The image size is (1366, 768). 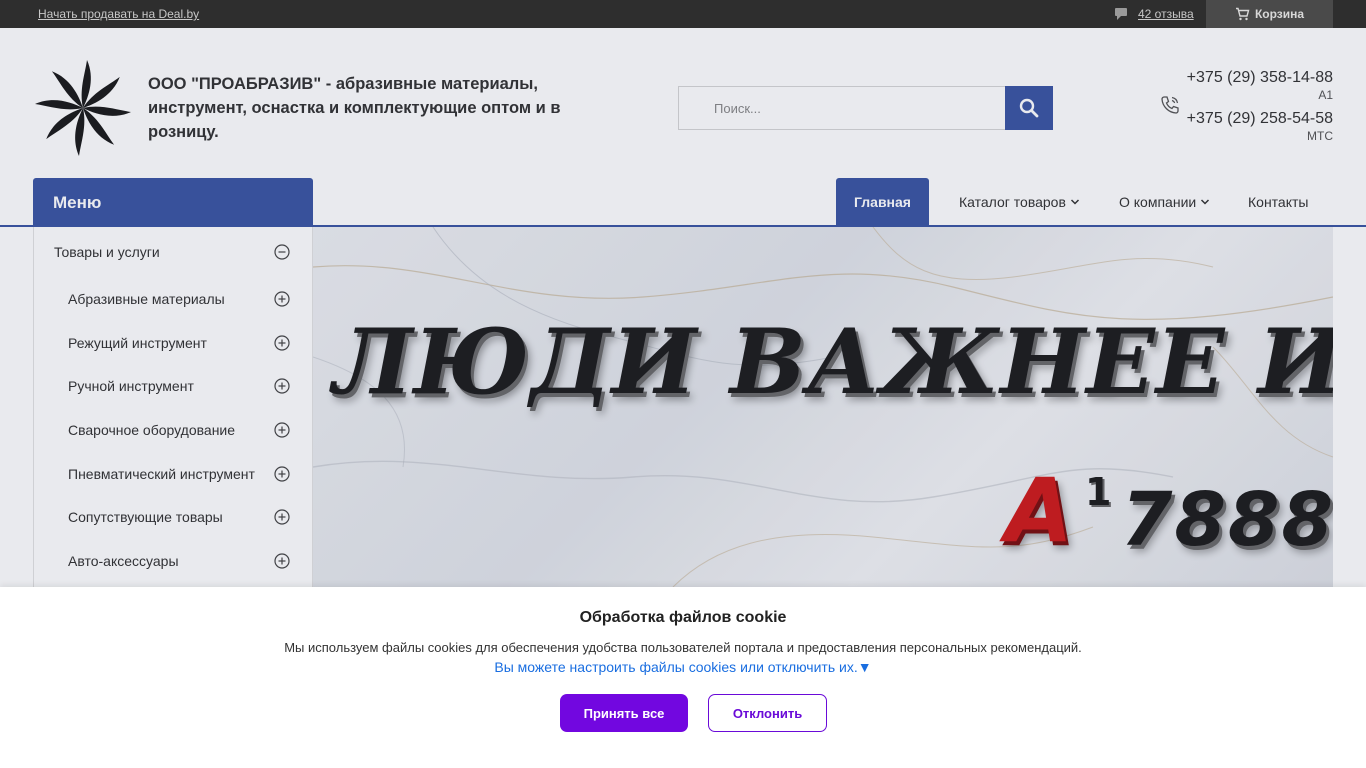 I want to click on cart-button: Корзина, so click(x=1269, y=14).